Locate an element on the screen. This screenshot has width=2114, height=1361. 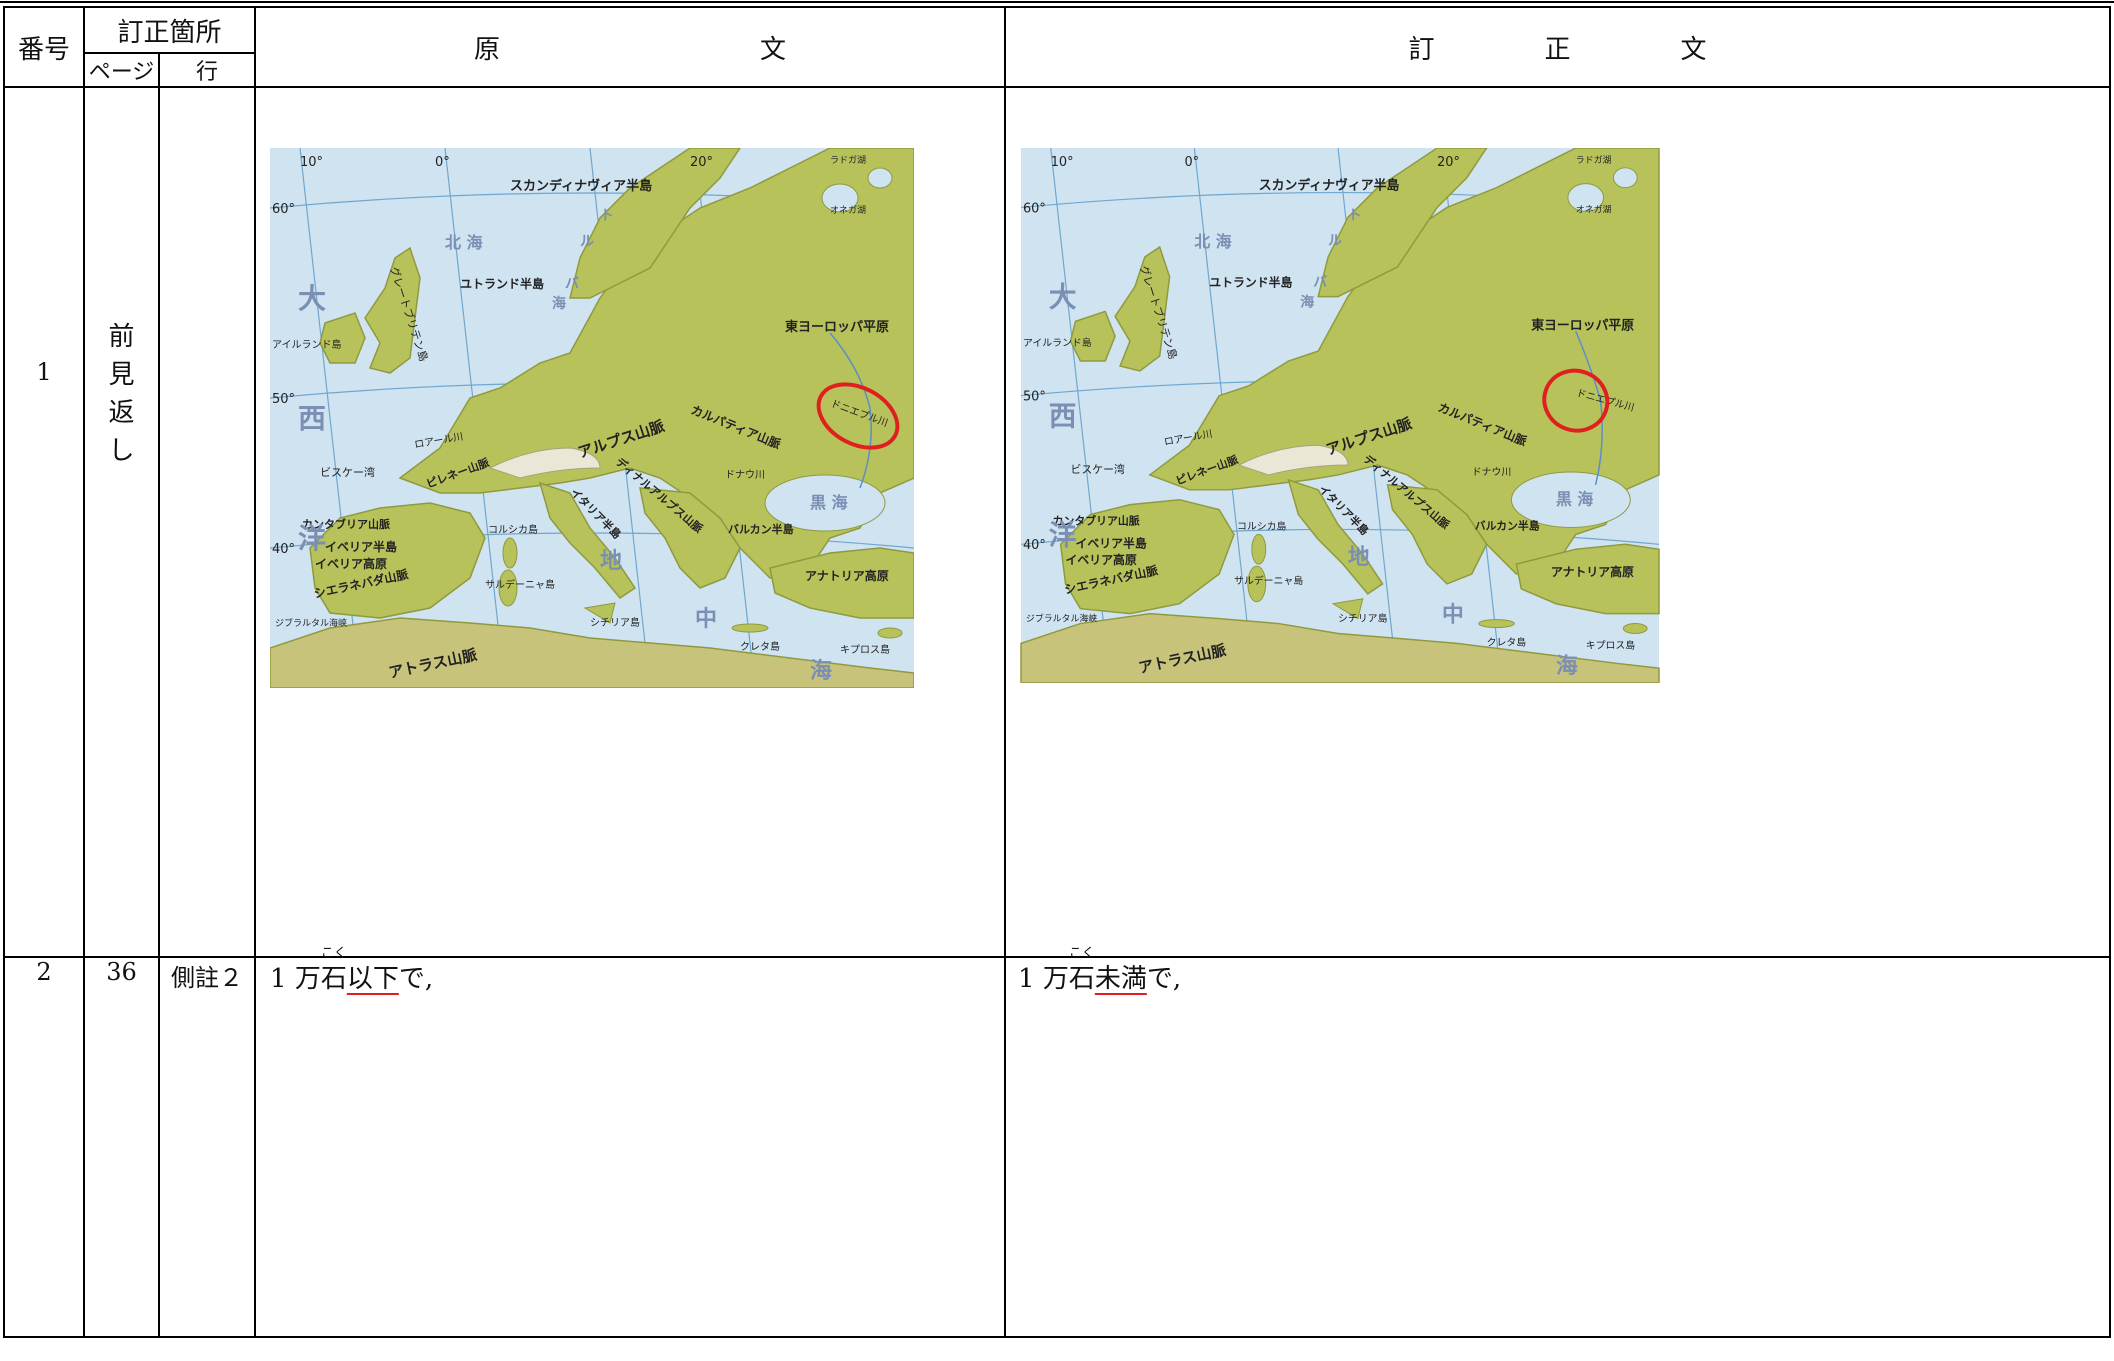
row-1-page-text: 前 見 返 し is located at coordinates (122, 394).